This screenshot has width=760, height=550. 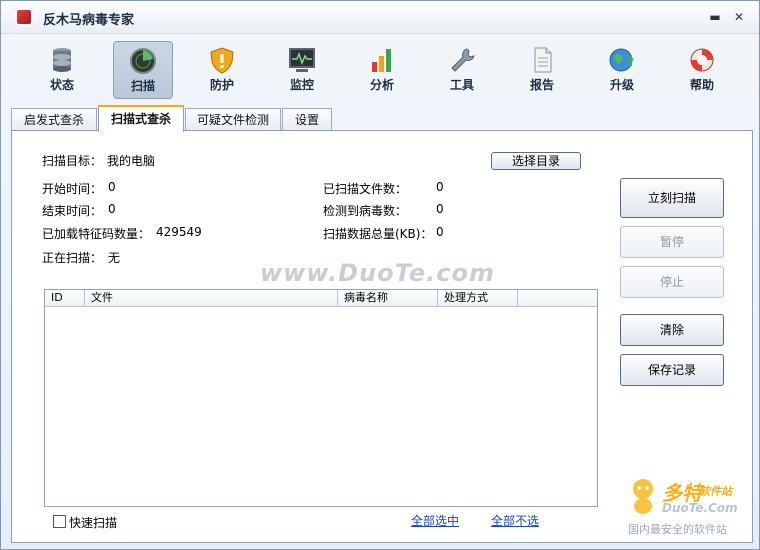 What do you see at coordinates (381, 85) in the screenshot?
I see `toolbar-label: 分析` at bounding box center [381, 85].